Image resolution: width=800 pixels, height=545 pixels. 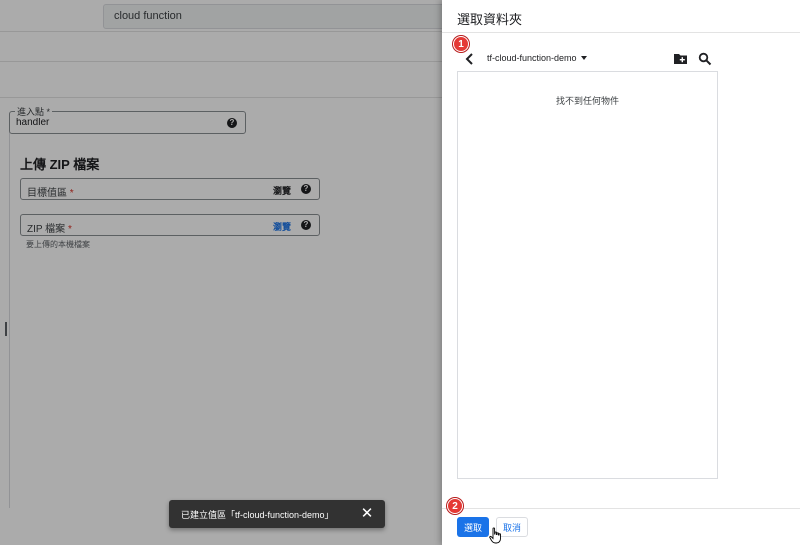 What do you see at coordinates (621, 508) in the screenshot?
I see `panel-footer-divider` at bounding box center [621, 508].